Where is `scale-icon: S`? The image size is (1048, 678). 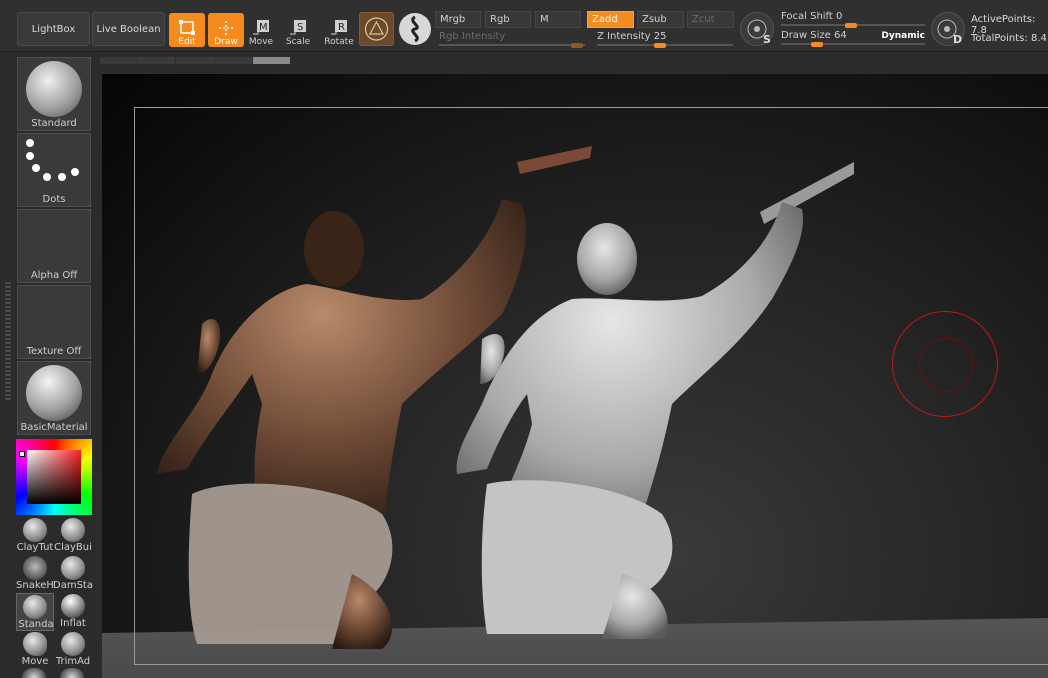 scale-icon: S is located at coordinates (298, 27).